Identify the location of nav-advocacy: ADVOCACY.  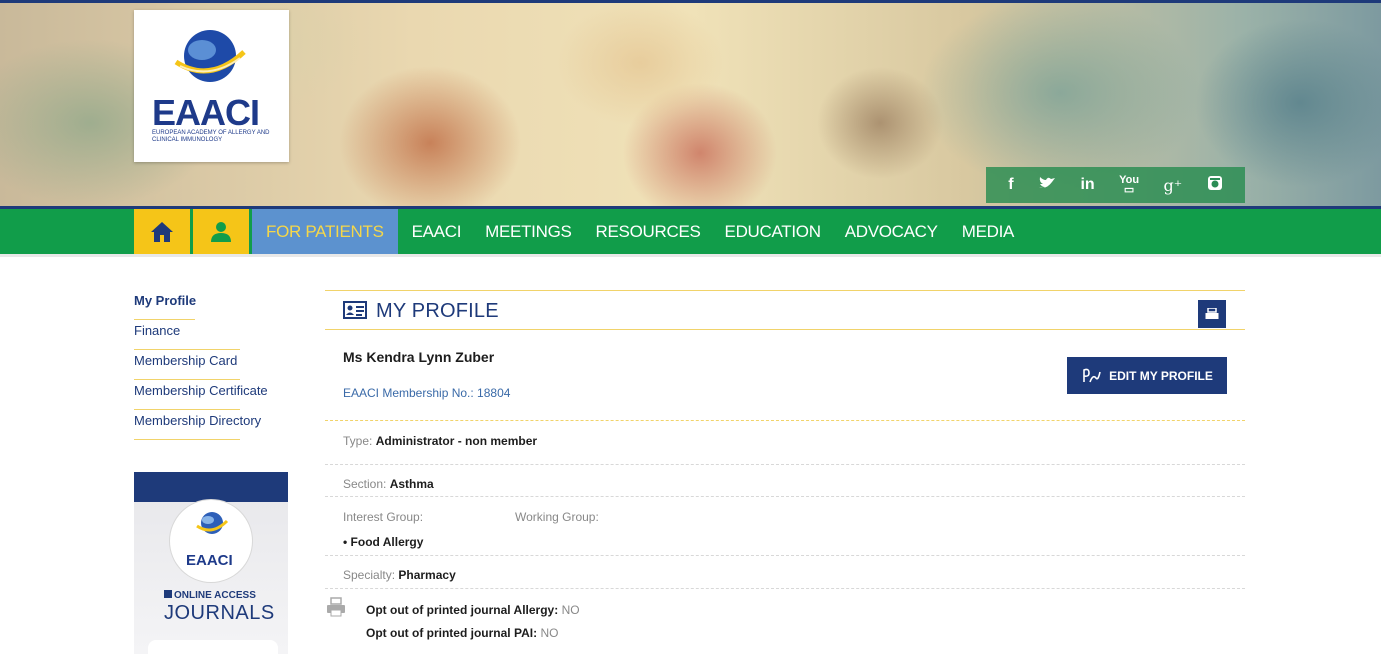
(891, 231).